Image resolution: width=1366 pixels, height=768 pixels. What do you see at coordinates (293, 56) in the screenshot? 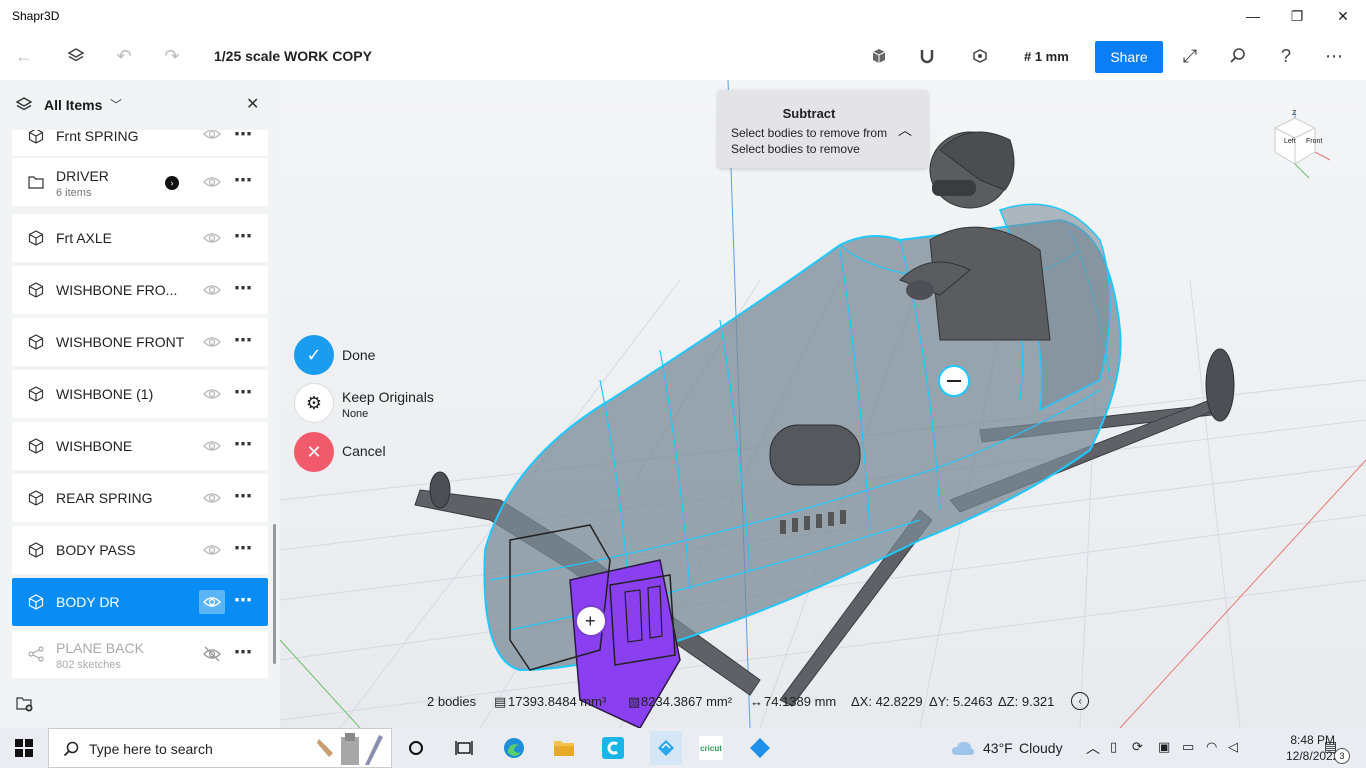
I see `document-title: 1/25 scale WORK COPY` at bounding box center [293, 56].